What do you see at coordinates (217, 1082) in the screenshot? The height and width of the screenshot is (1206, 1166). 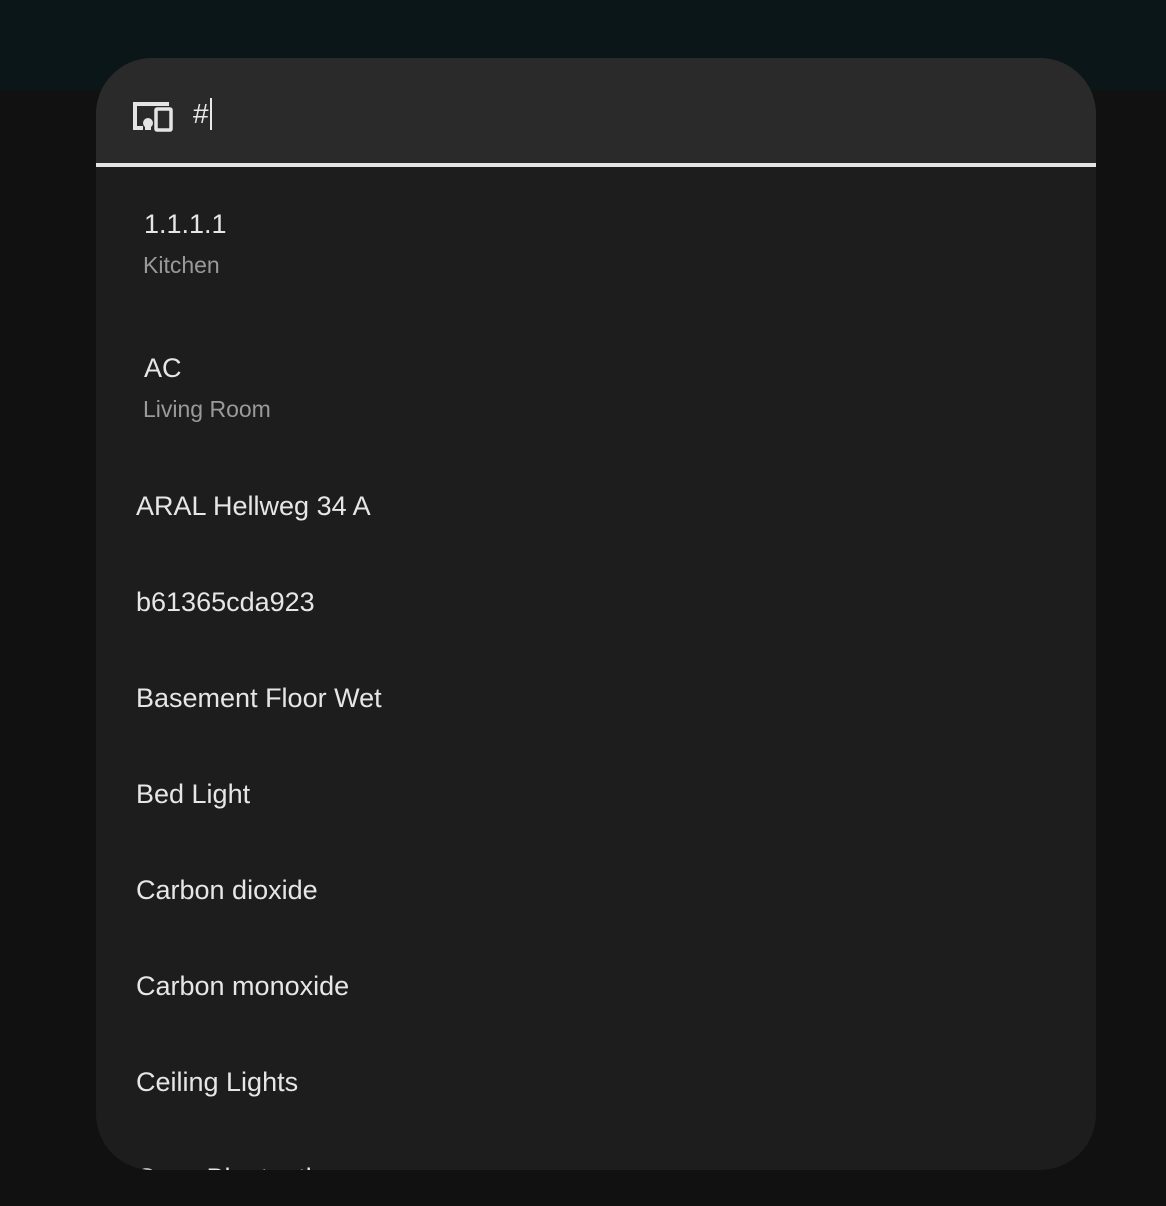 I see `list-item-label: Ceiling Lights` at bounding box center [217, 1082].